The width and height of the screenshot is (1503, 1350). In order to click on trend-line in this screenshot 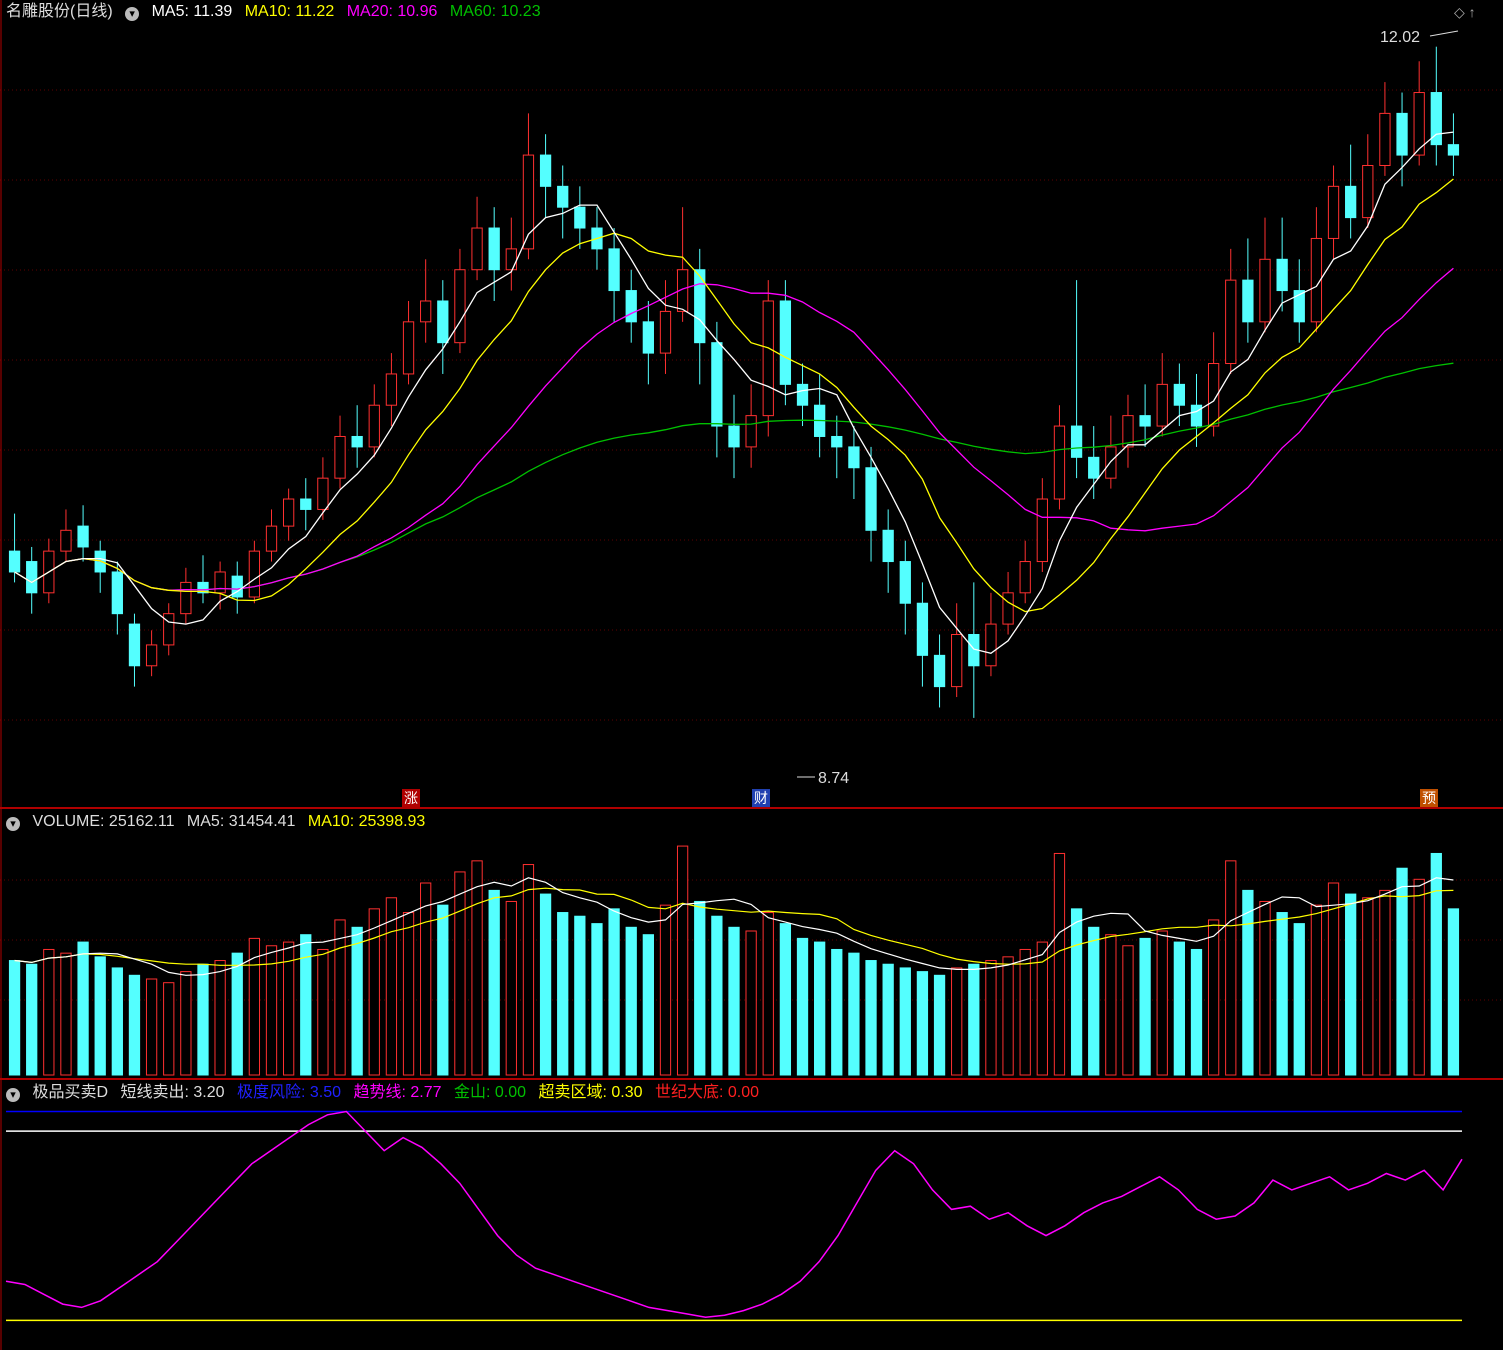, I will do `click(734, 1214)`.